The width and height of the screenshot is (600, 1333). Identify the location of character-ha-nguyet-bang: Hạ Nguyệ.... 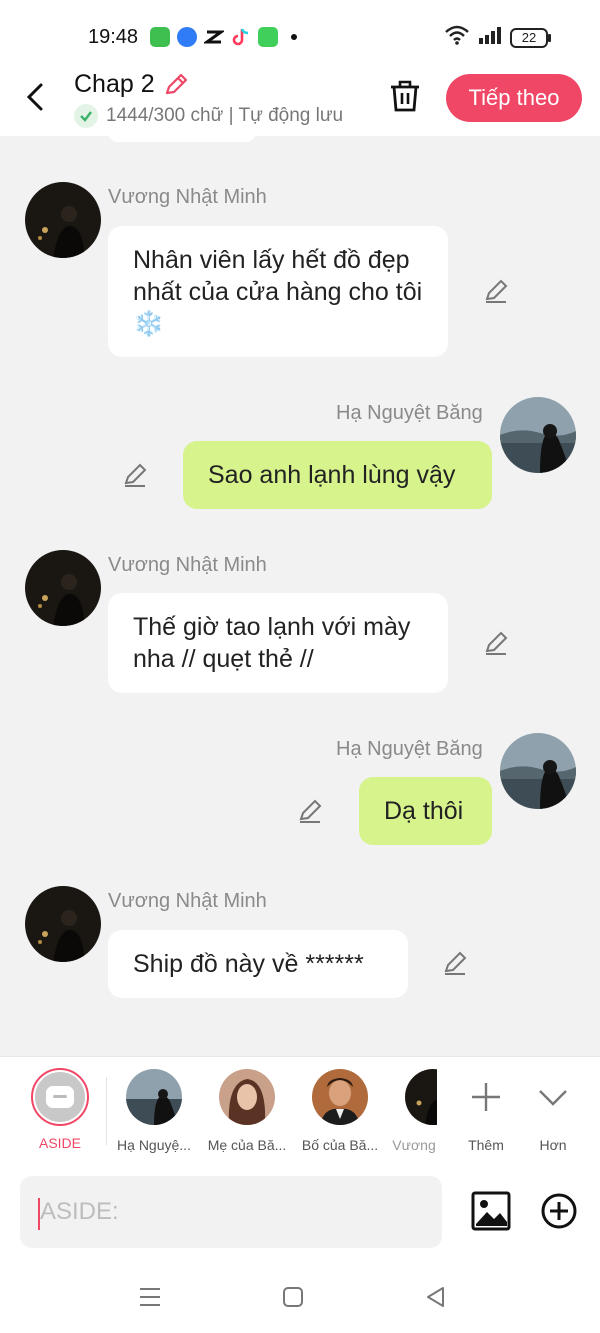
(154, 1111).